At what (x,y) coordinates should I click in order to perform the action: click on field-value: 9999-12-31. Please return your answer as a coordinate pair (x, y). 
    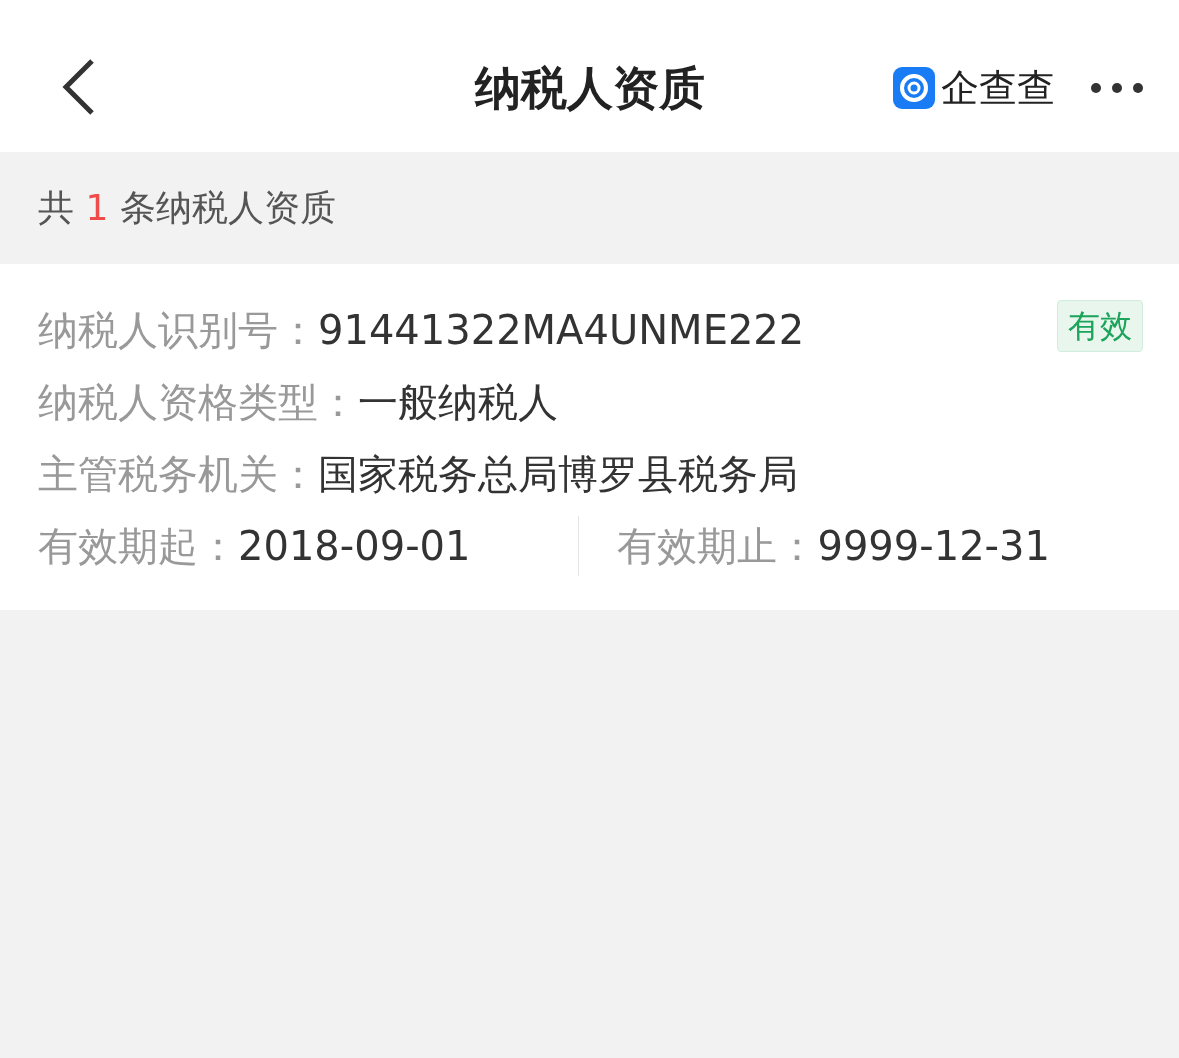
    Looking at the image, I should click on (933, 546).